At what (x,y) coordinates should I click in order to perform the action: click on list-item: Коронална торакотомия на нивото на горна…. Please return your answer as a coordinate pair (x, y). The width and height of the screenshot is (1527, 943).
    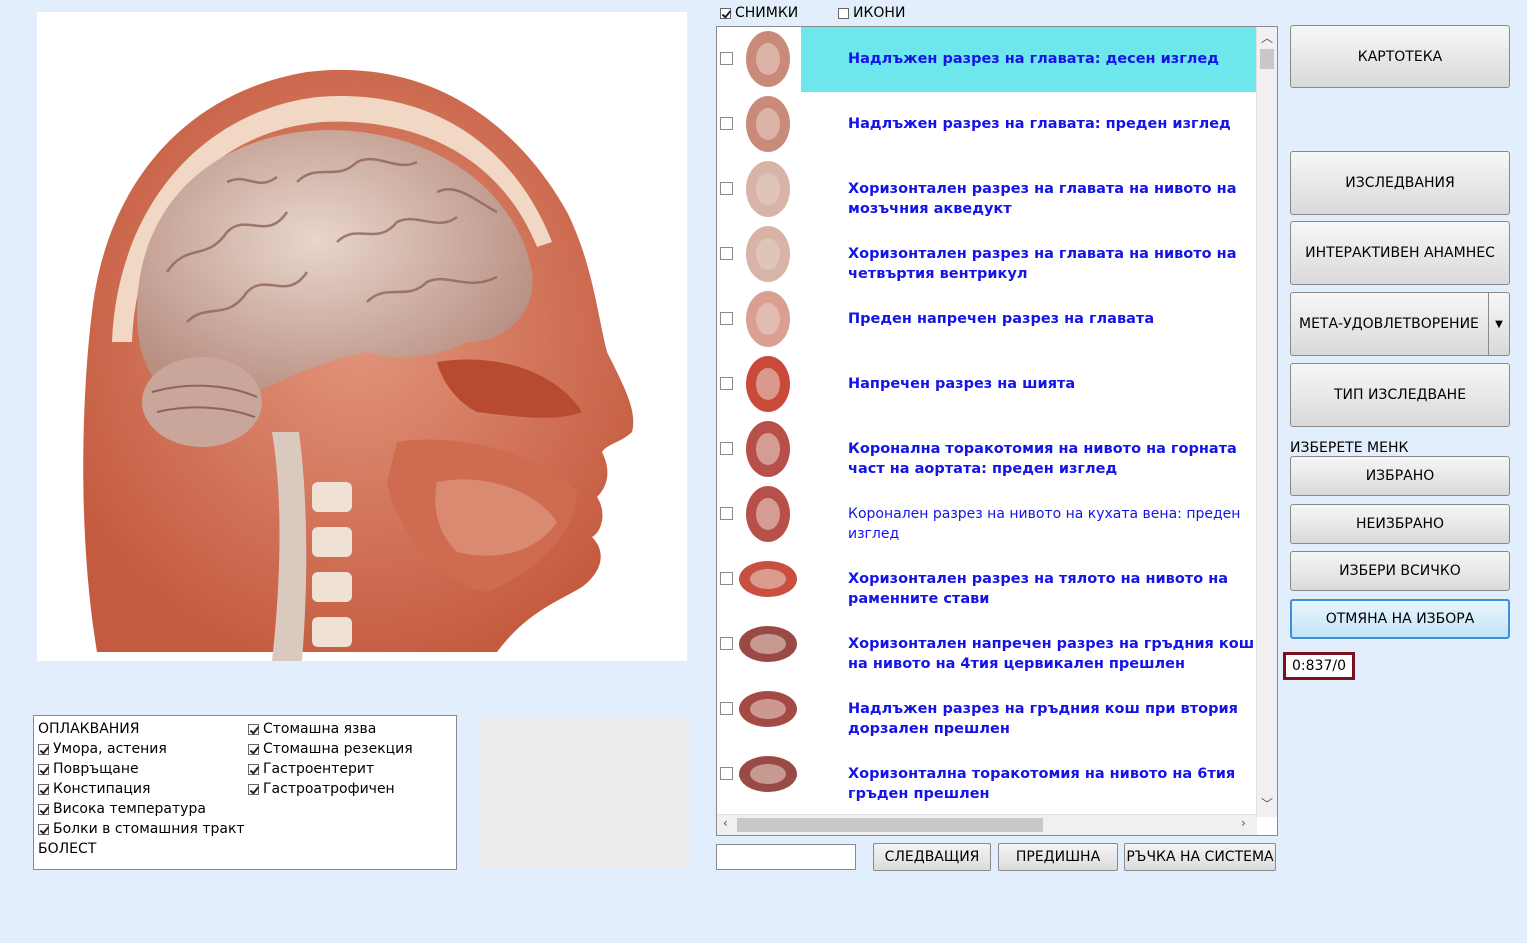
    Looking at the image, I should click on (986, 449).